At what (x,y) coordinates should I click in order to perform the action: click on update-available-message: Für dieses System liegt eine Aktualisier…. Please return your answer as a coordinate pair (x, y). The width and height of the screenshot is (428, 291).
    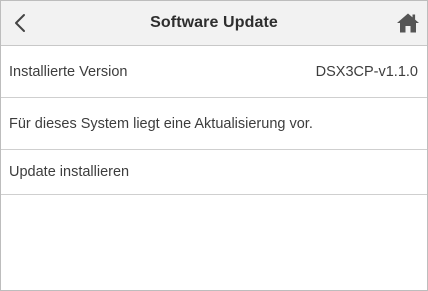
    Looking at the image, I should click on (161, 123).